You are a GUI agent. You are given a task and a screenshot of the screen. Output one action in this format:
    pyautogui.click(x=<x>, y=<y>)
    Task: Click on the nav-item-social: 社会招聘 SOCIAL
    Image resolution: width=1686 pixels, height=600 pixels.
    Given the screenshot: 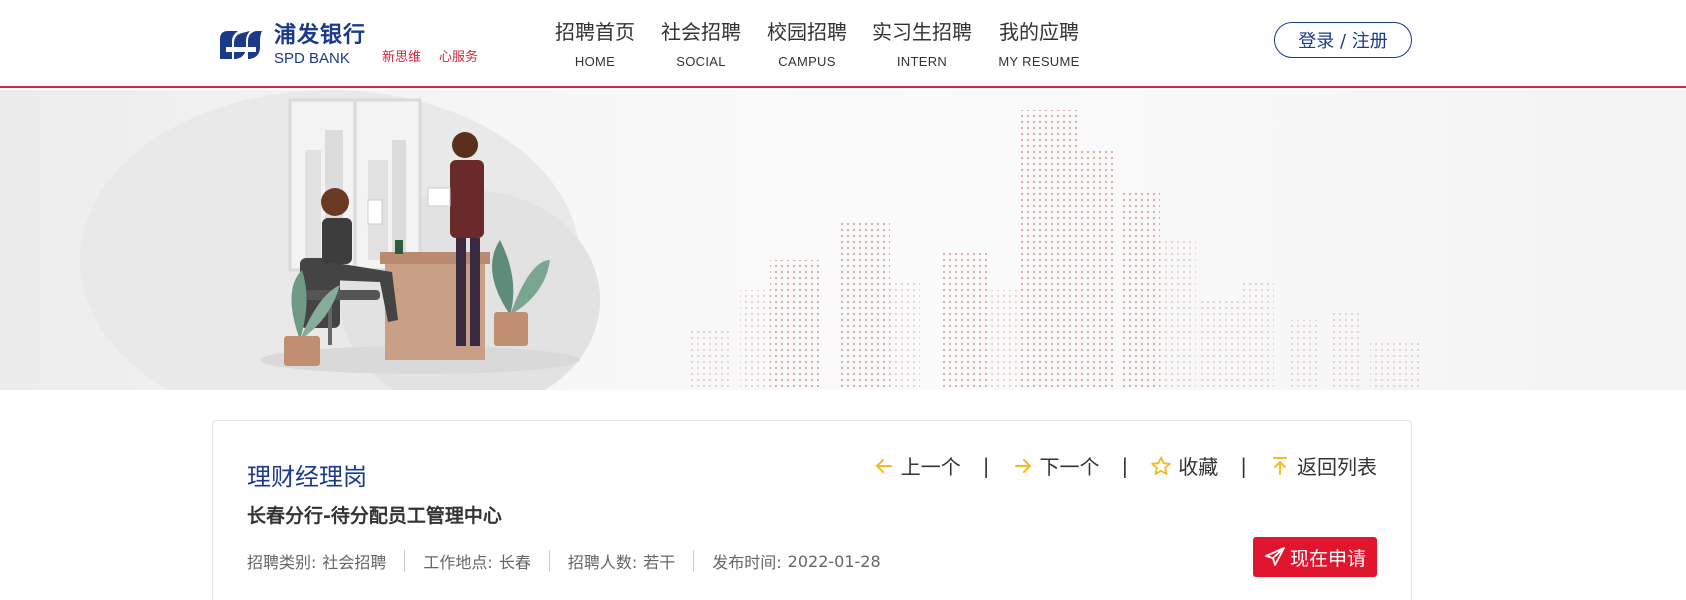 What is the action you would take?
    pyautogui.click(x=701, y=43)
    